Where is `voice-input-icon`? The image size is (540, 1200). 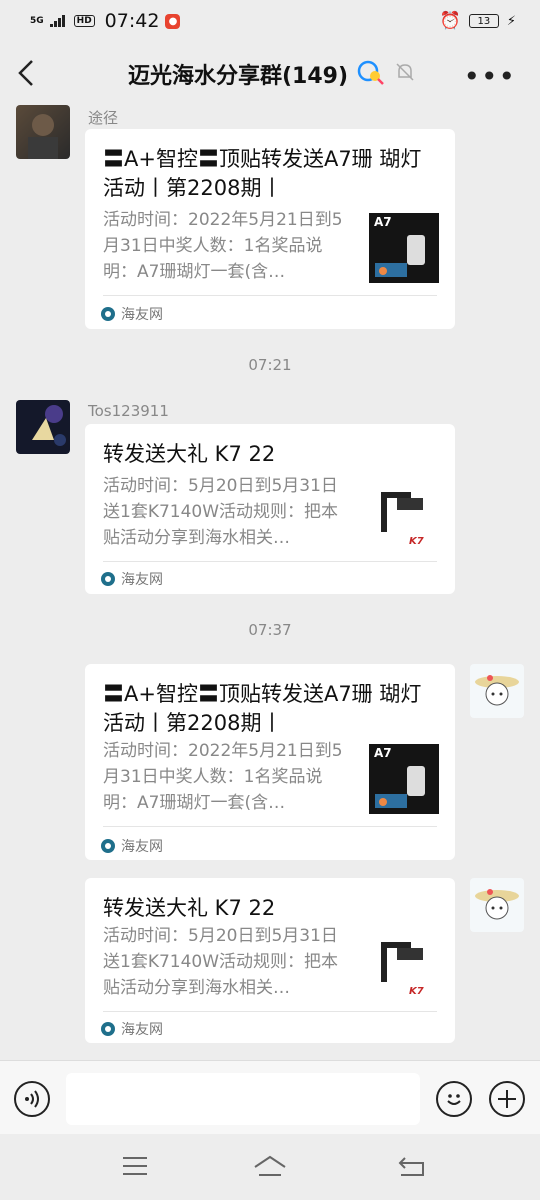
voice-input-icon is located at coordinates (32, 1099).